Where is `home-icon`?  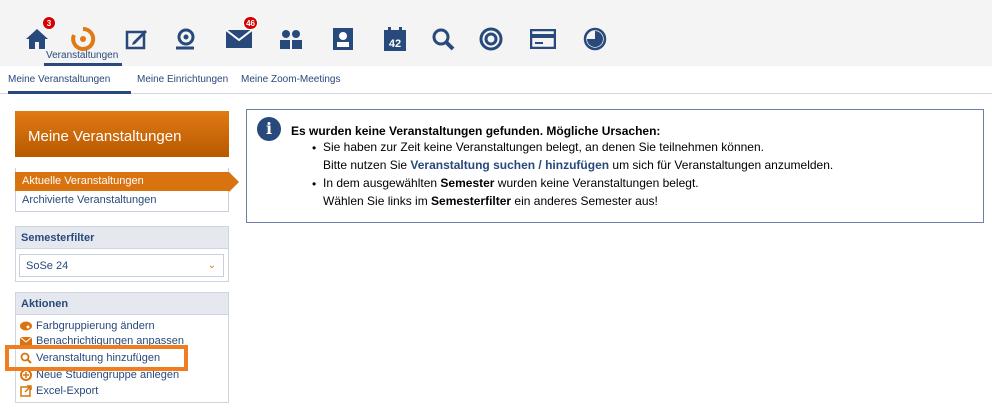 home-icon is located at coordinates (37, 39).